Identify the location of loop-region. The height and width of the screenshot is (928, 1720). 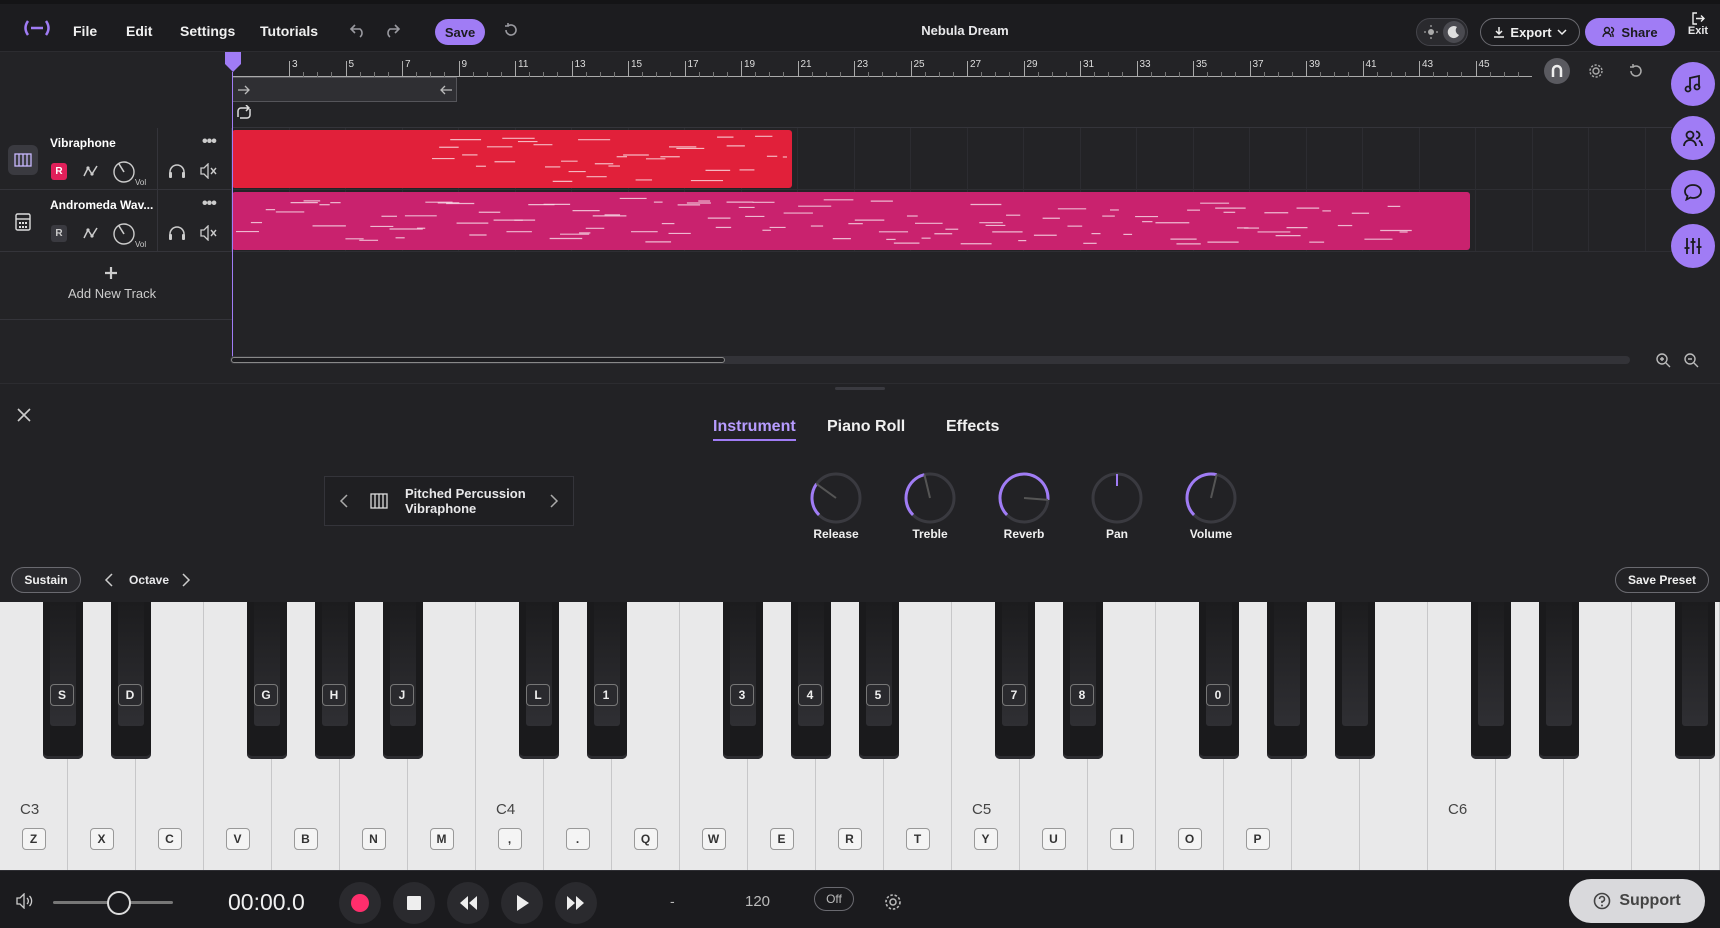
(344, 89).